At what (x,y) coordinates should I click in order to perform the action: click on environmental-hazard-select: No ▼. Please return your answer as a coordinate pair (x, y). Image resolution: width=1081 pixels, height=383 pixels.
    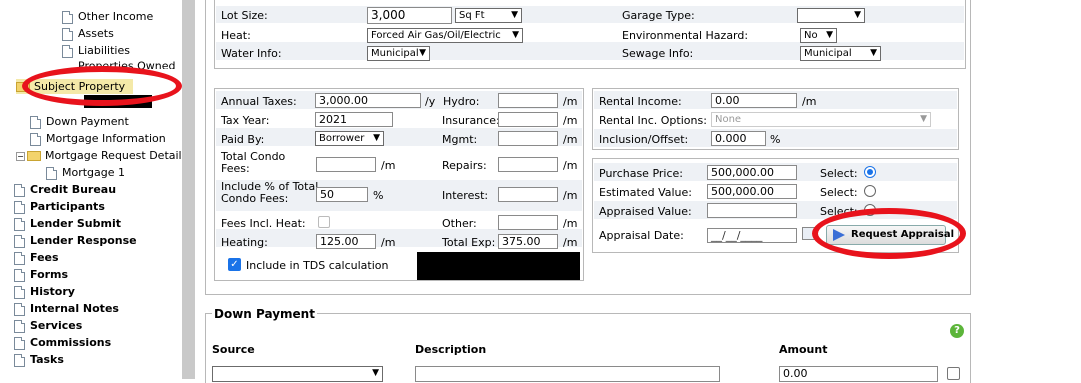
    Looking at the image, I should click on (818, 35).